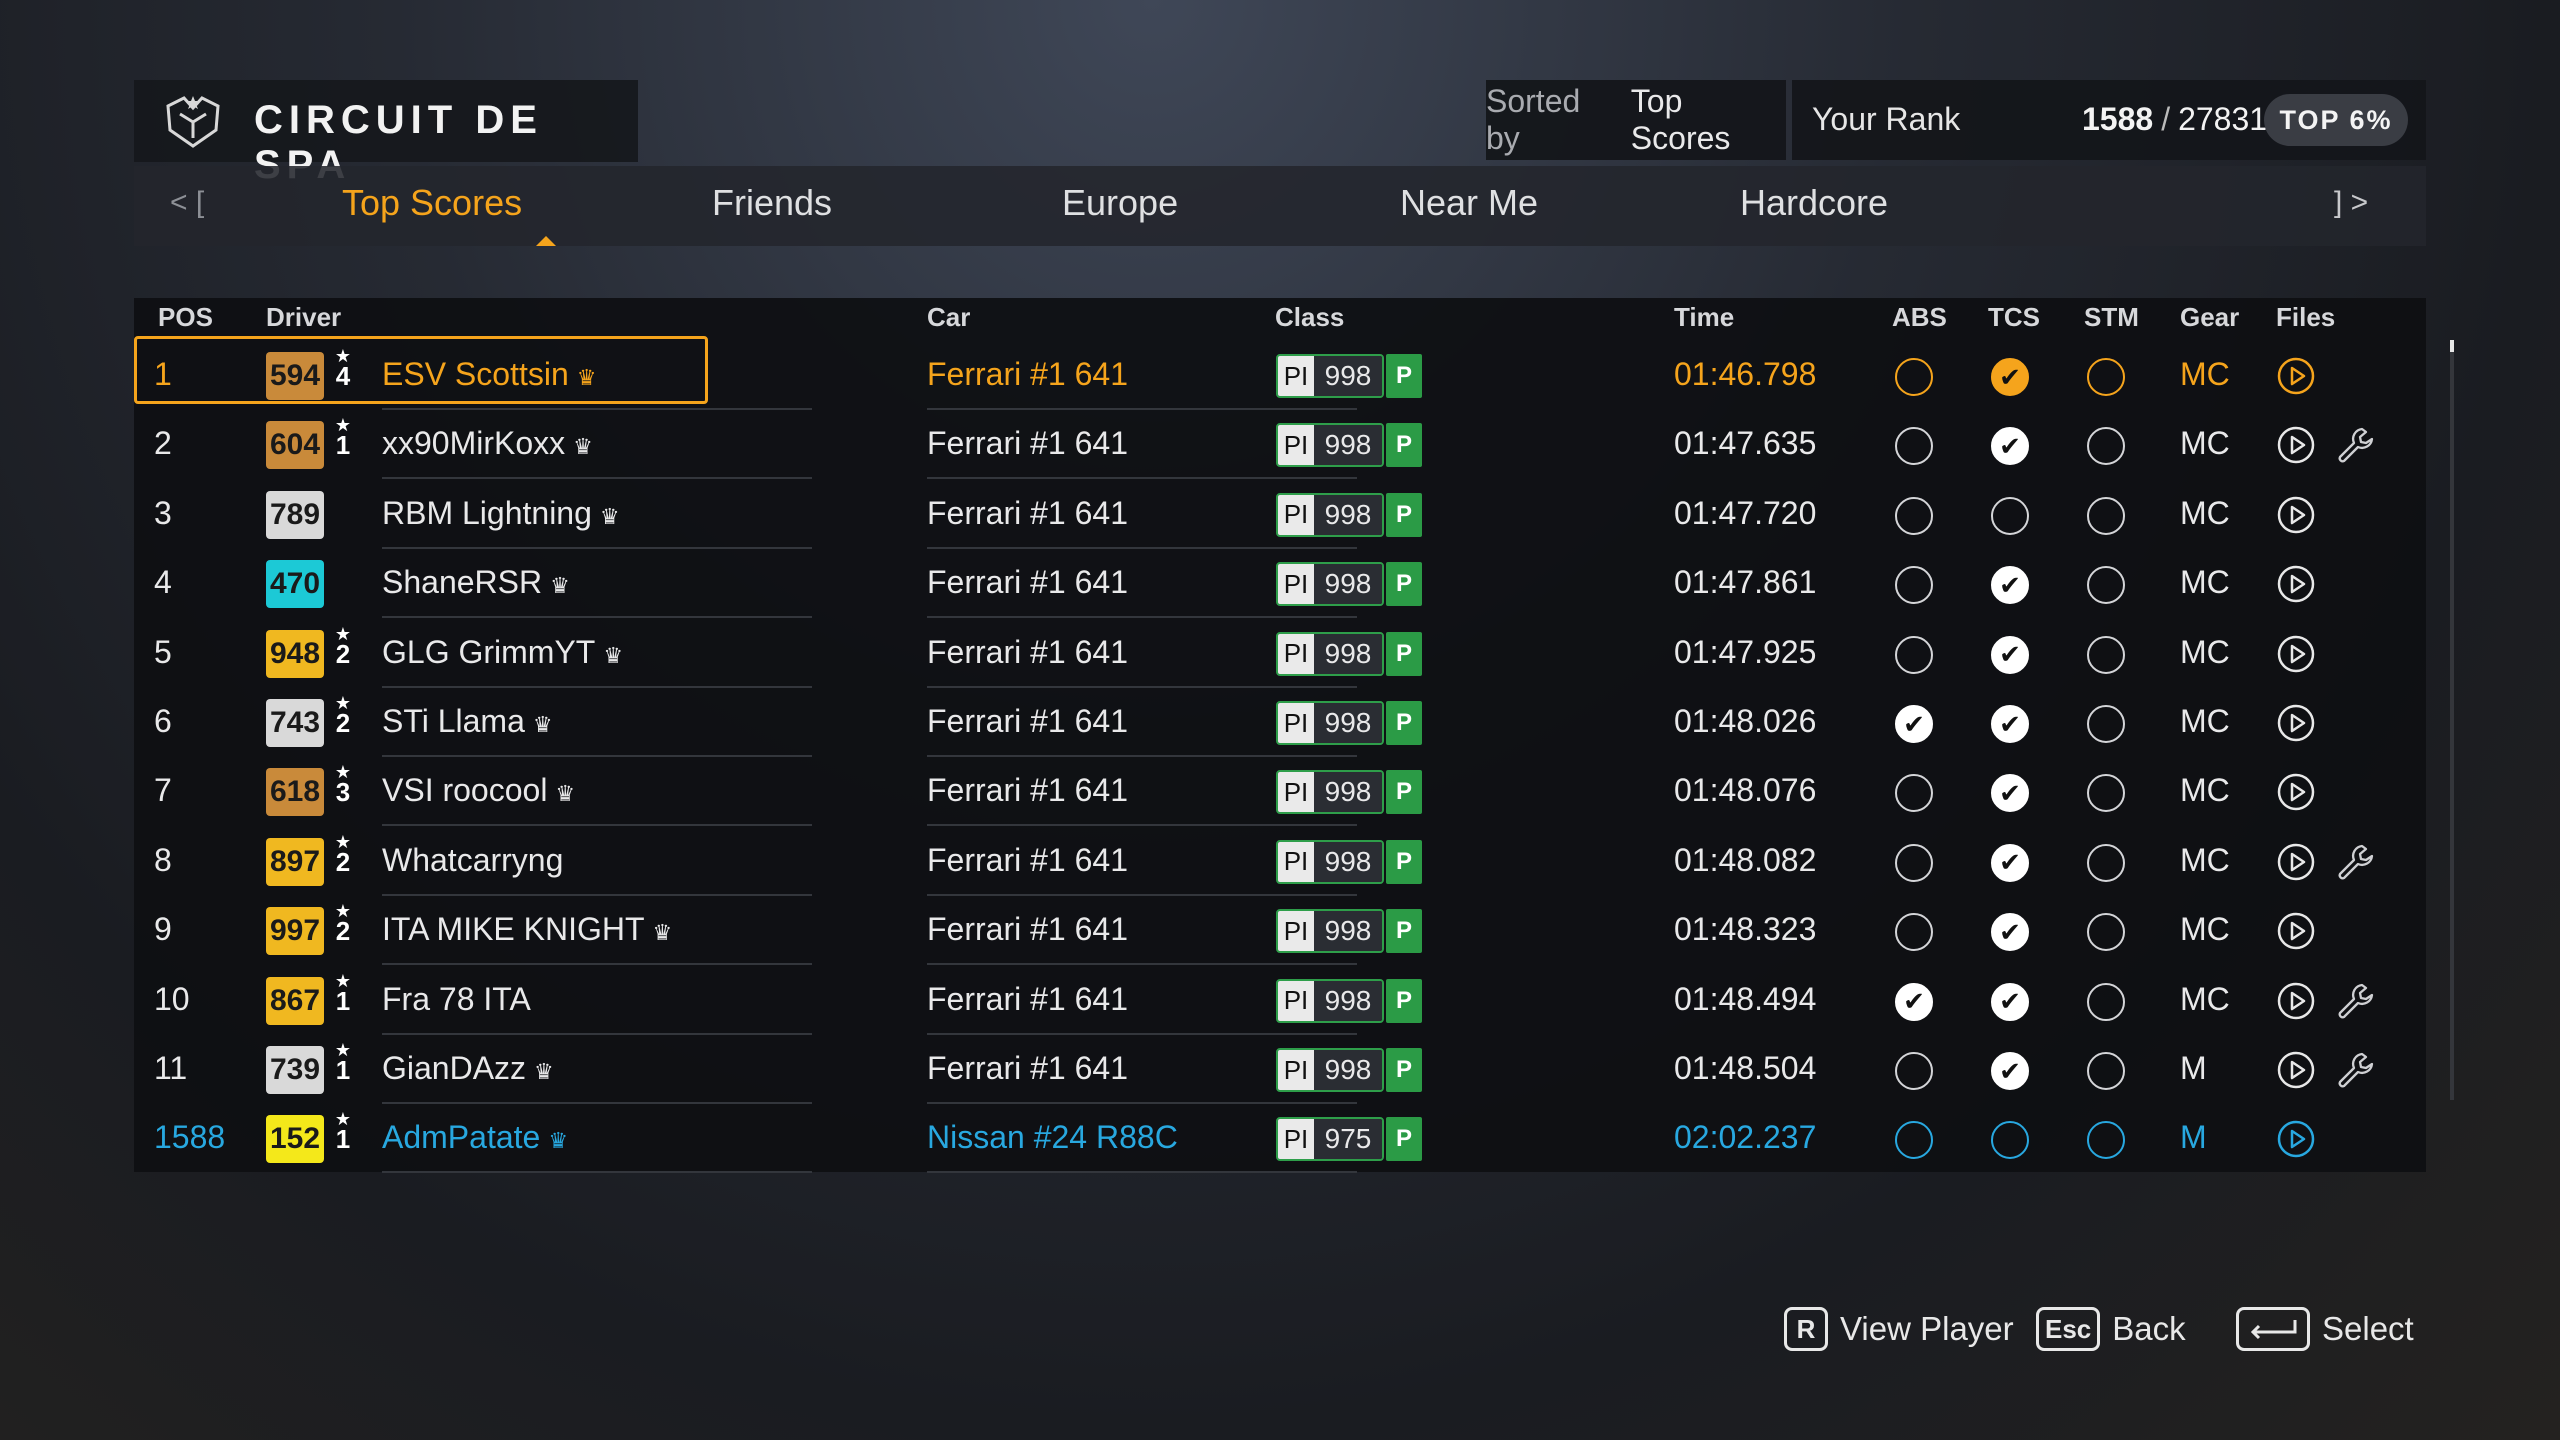  What do you see at coordinates (2205, 374) in the screenshot?
I see `gear-type: MC` at bounding box center [2205, 374].